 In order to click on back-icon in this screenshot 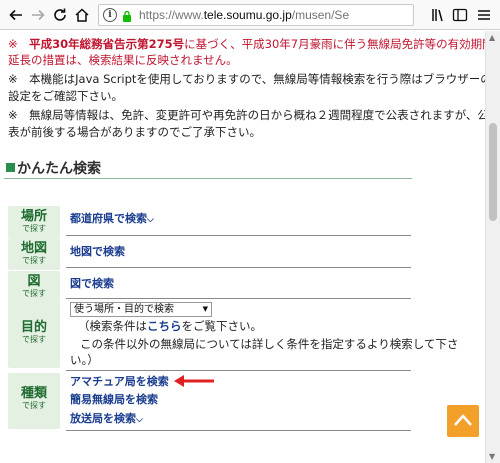, I will do `click(16, 15)`.